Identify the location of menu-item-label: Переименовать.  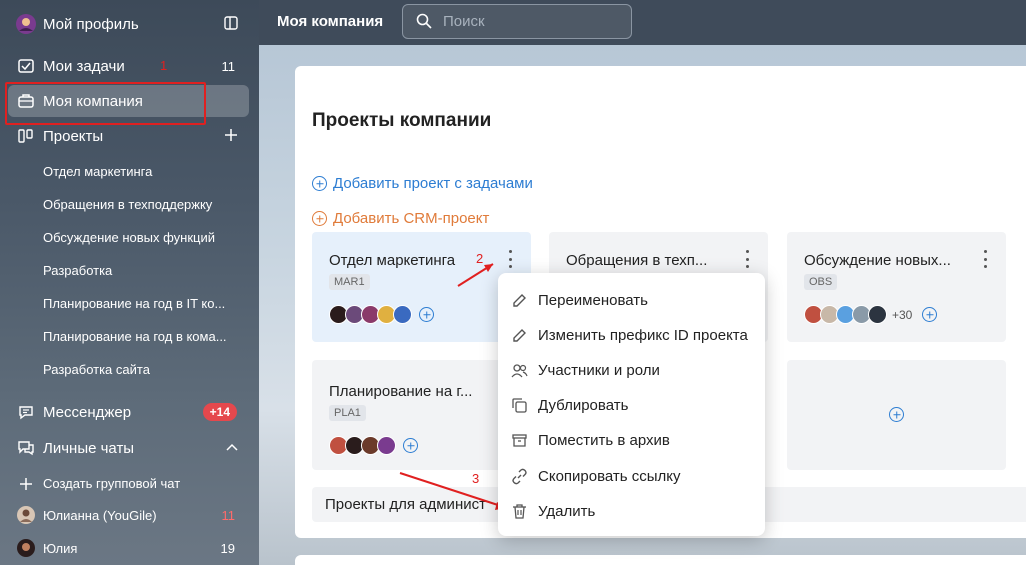
(593, 300).